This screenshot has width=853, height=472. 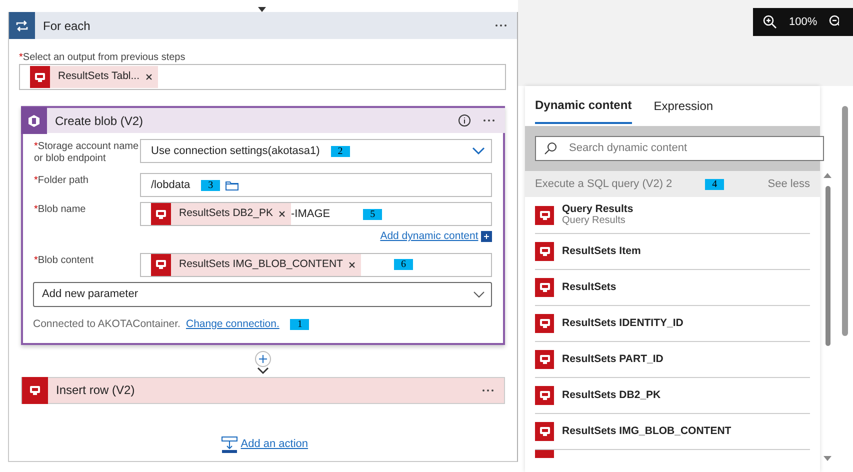 I want to click on zoom-in-icon, so click(x=770, y=22).